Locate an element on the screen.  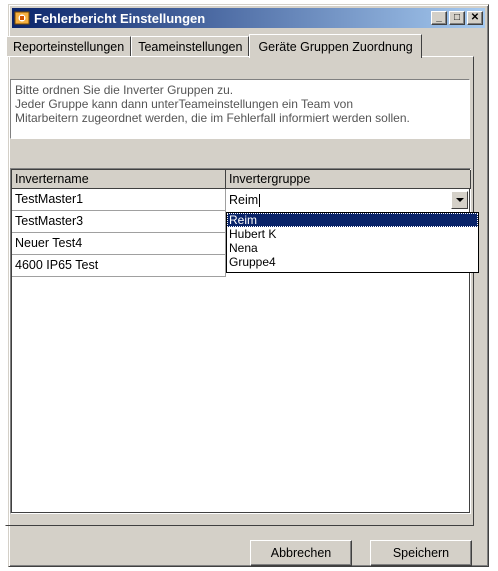
dropdown-option: Gruppe4 is located at coordinates (352, 262).